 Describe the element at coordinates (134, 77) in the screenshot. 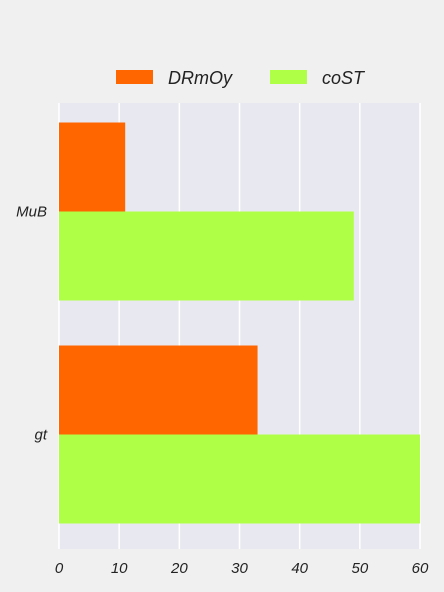

I see `legend-swatch-DRmOy` at that location.